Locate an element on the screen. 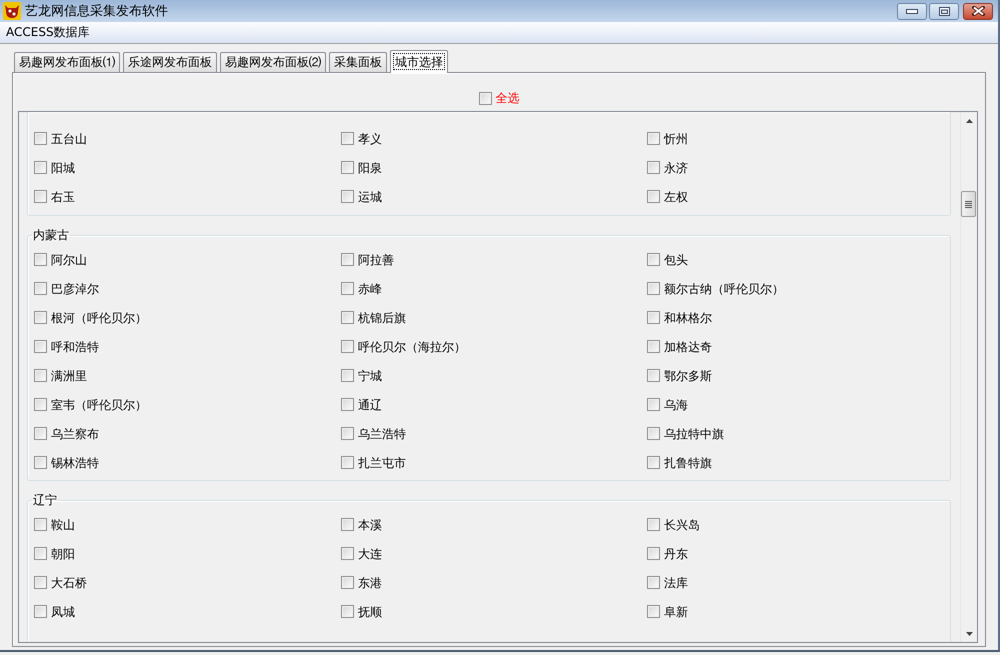  checkbox-label: 锡林浩特 is located at coordinates (75, 463).